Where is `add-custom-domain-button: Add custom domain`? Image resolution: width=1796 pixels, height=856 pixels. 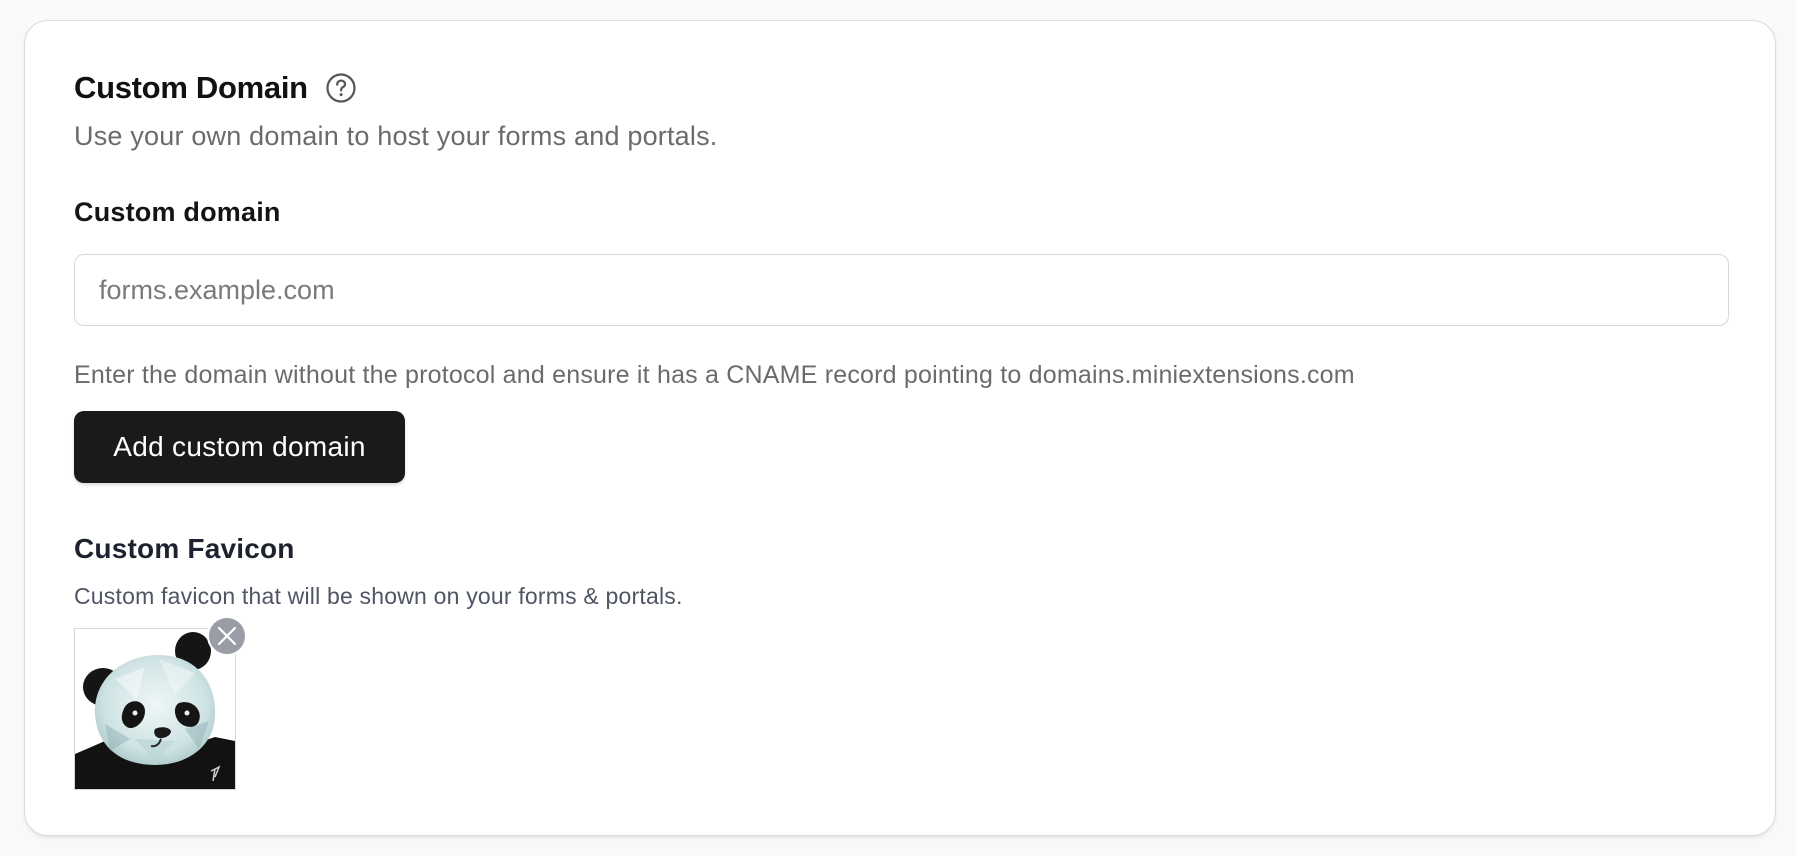 add-custom-domain-button: Add custom domain is located at coordinates (239, 447).